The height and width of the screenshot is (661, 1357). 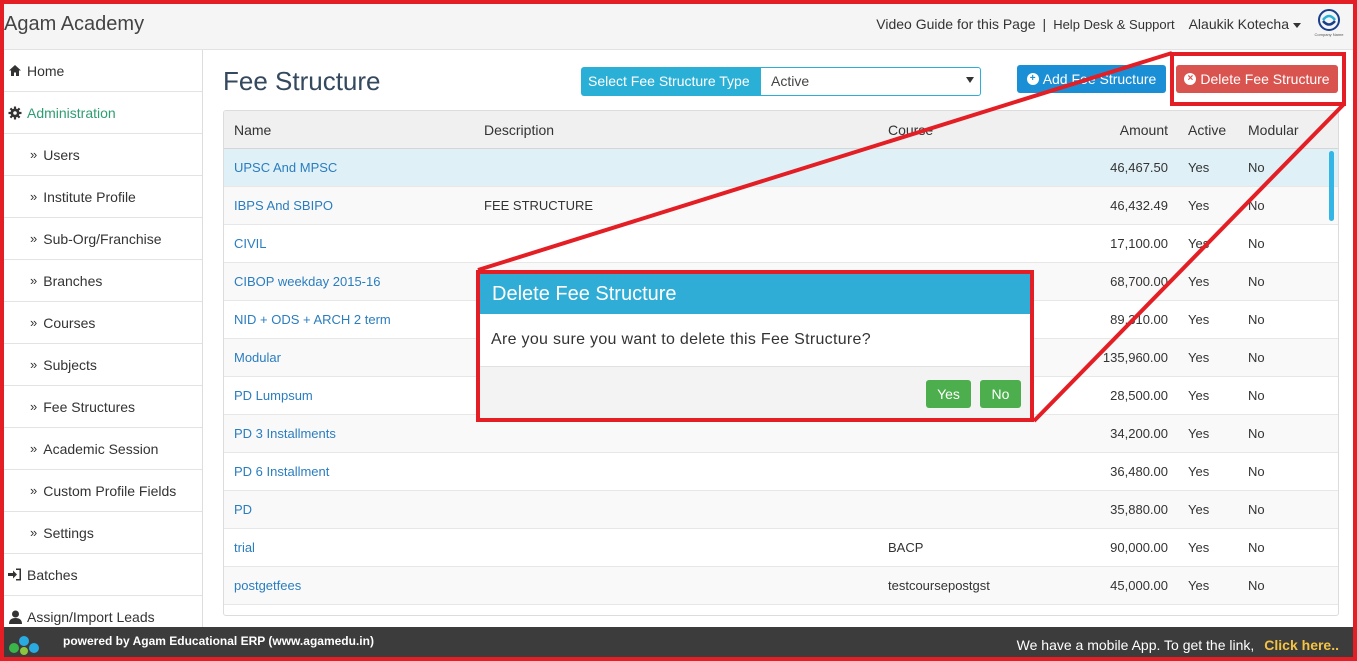 I want to click on cell-name: IBPS And SBIPO, so click(x=283, y=206).